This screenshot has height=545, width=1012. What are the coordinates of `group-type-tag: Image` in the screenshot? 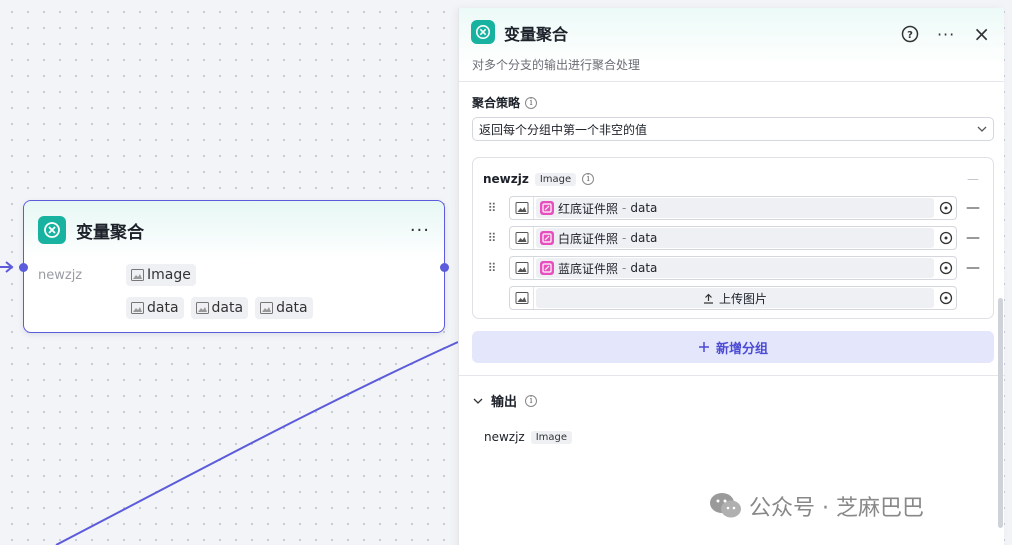 It's located at (555, 179).